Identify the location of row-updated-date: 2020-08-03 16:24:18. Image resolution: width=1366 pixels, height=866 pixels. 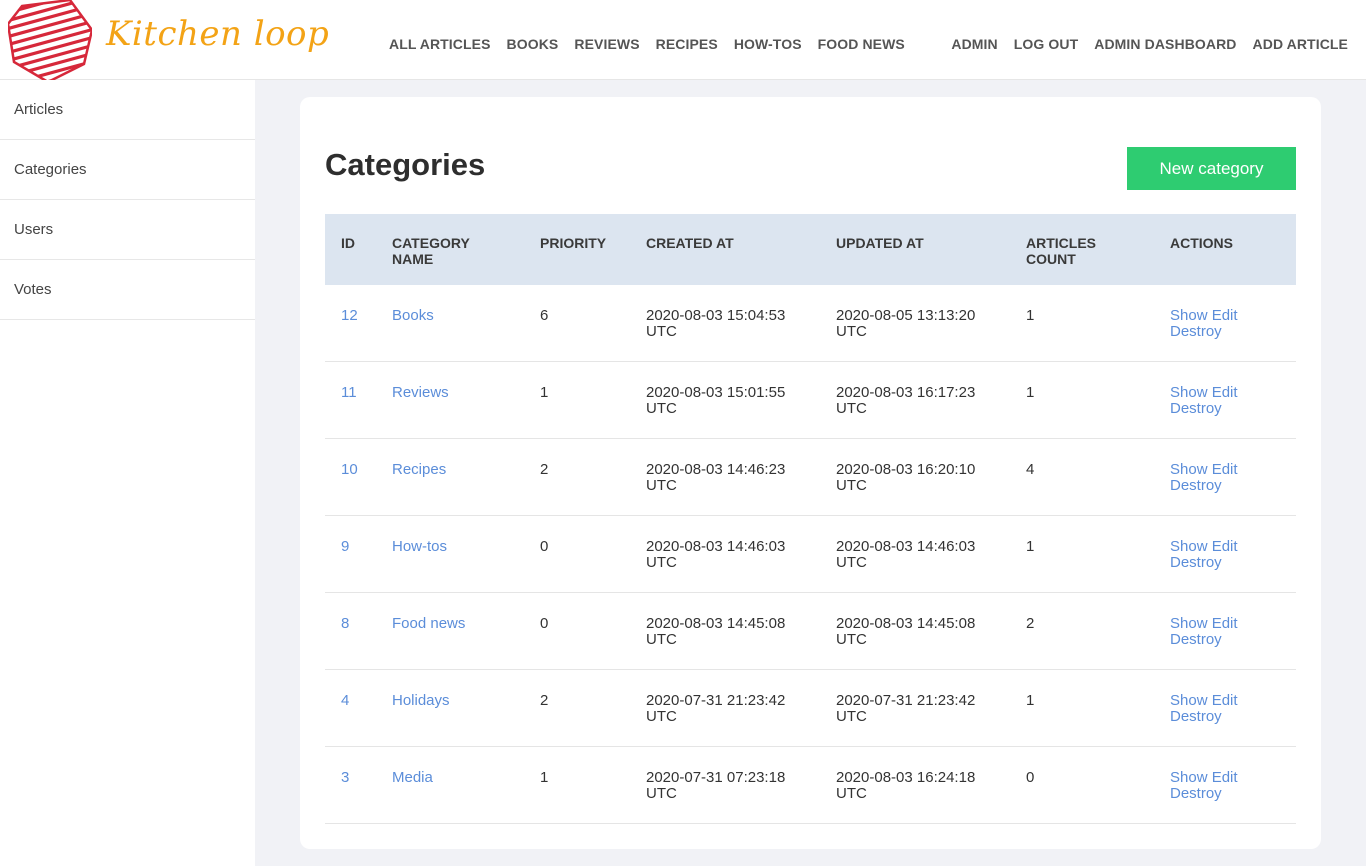
(906, 777).